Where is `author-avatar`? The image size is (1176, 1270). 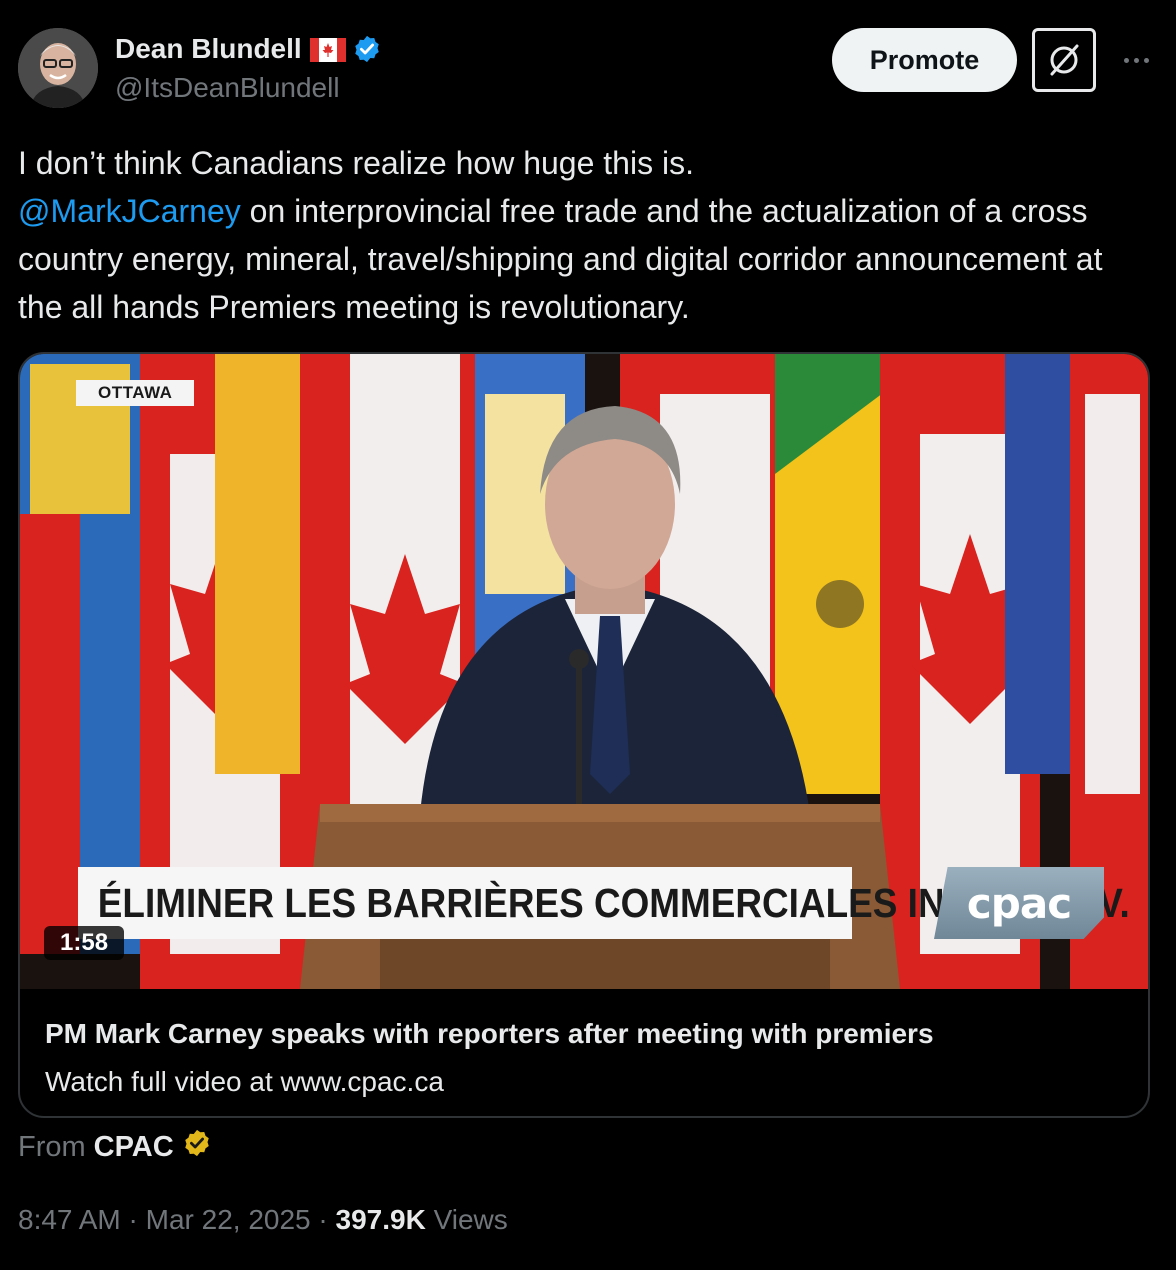 author-avatar is located at coordinates (58, 68).